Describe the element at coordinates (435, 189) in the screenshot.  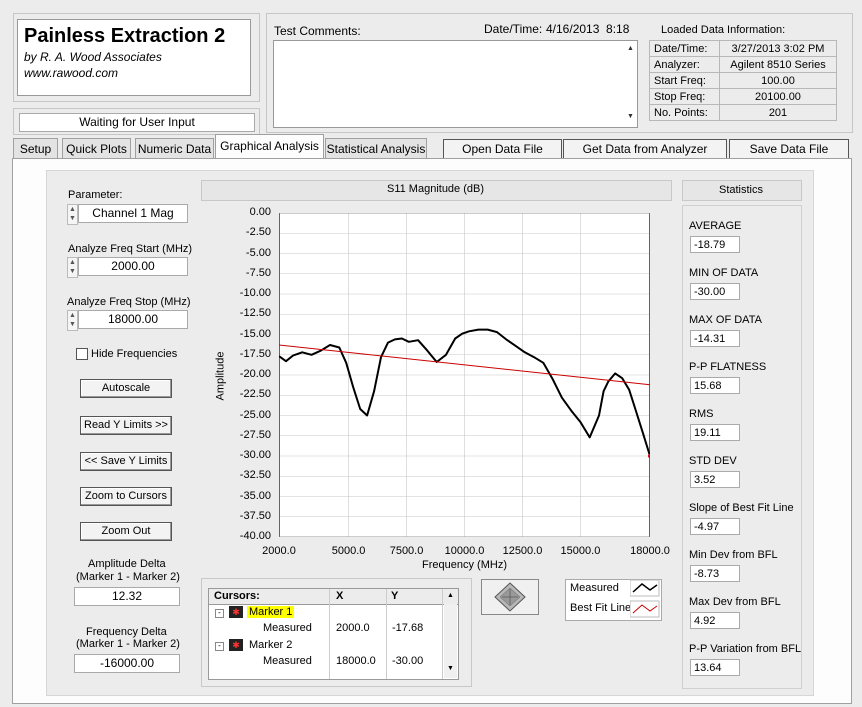
I see `chart-title: S11 Magnitude (dB)` at that location.